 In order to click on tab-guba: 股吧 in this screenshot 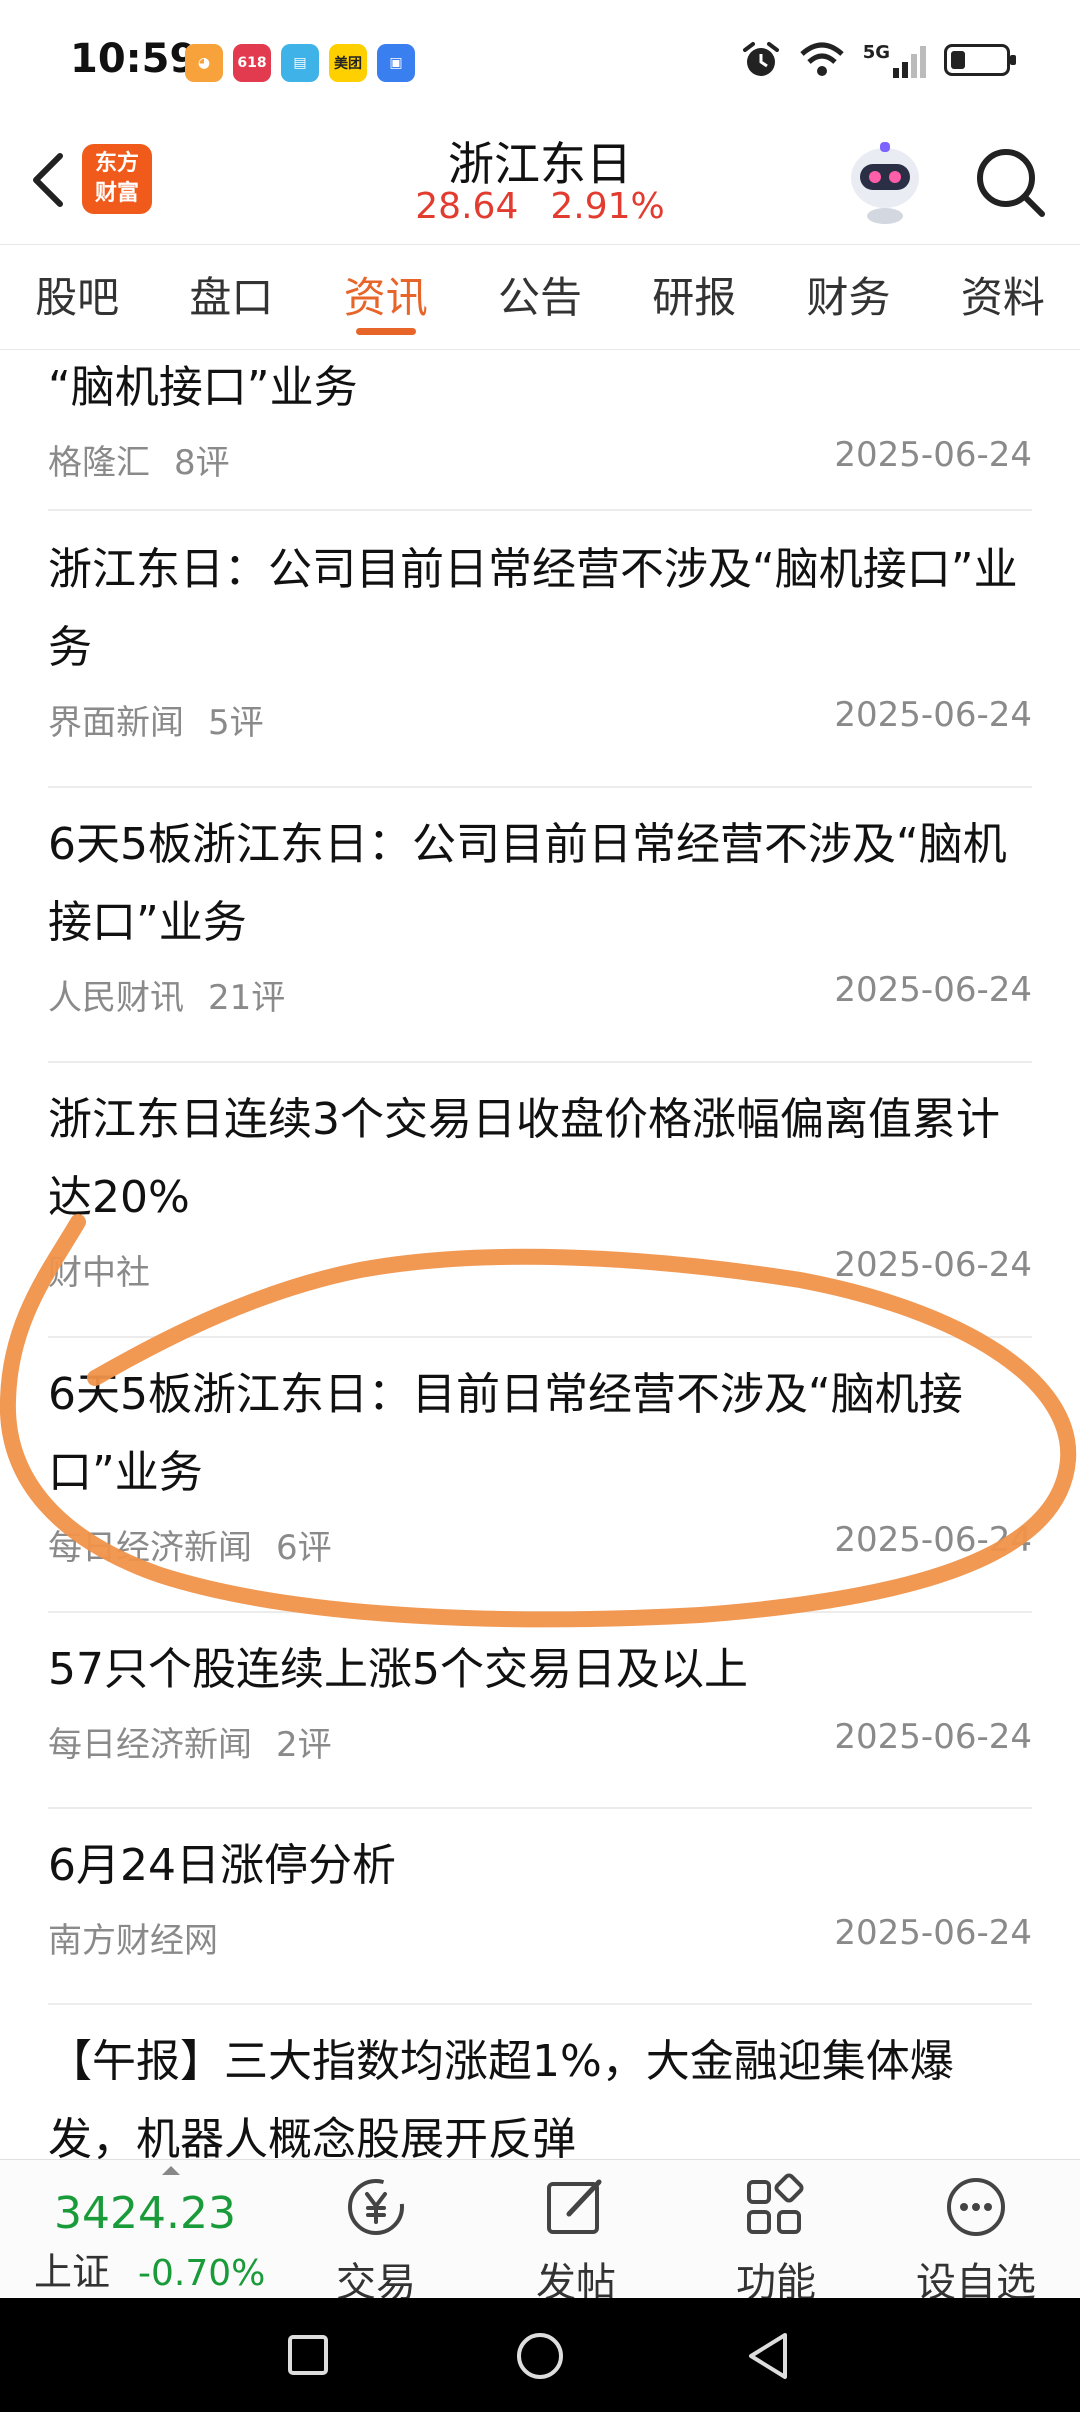, I will do `click(77, 297)`.